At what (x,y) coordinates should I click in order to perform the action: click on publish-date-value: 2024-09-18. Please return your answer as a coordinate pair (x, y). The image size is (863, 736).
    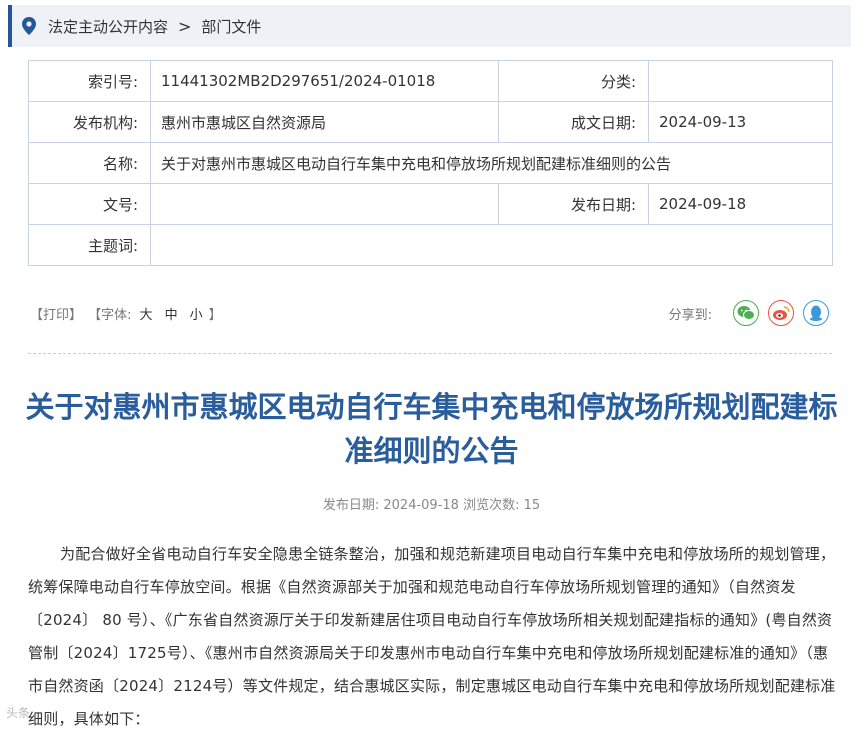
    Looking at the image, I should click on (740, 204).